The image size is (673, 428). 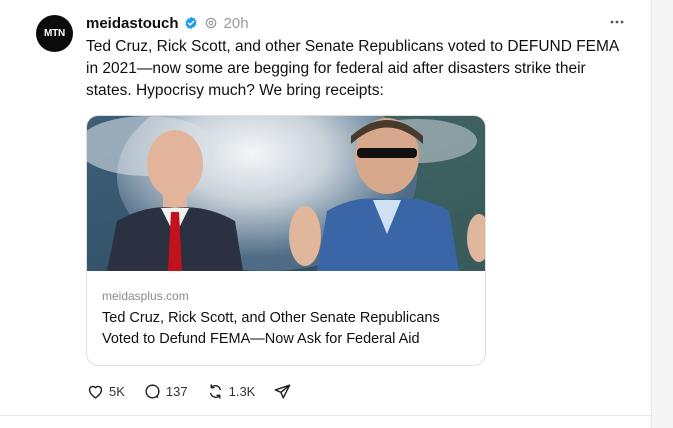 I want to click on reply-button: 137, so click(x=165, y=391).